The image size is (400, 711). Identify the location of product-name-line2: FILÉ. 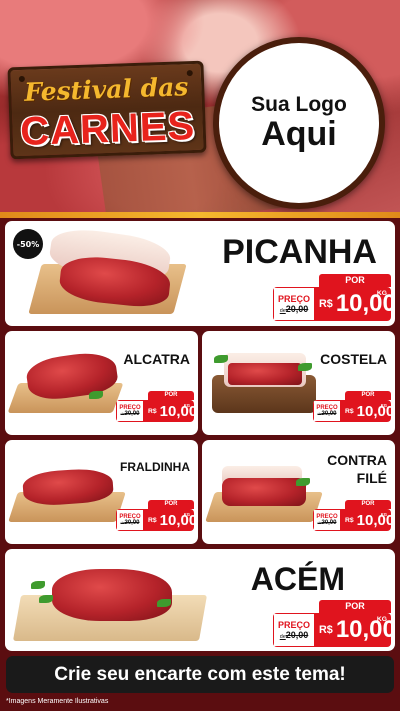
(371, 477).